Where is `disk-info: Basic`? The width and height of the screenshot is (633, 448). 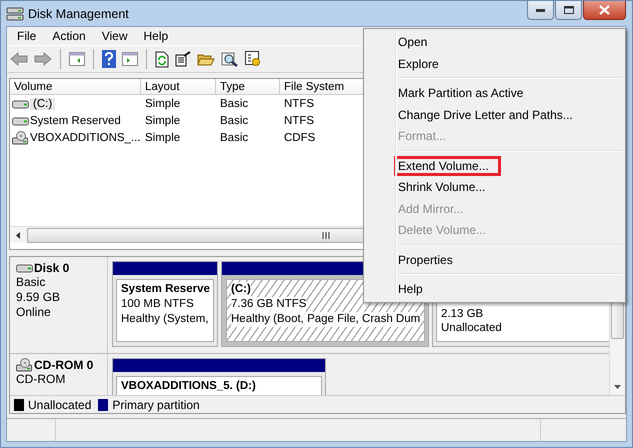 disk-info: Basic is located at coordinates (31, 282).